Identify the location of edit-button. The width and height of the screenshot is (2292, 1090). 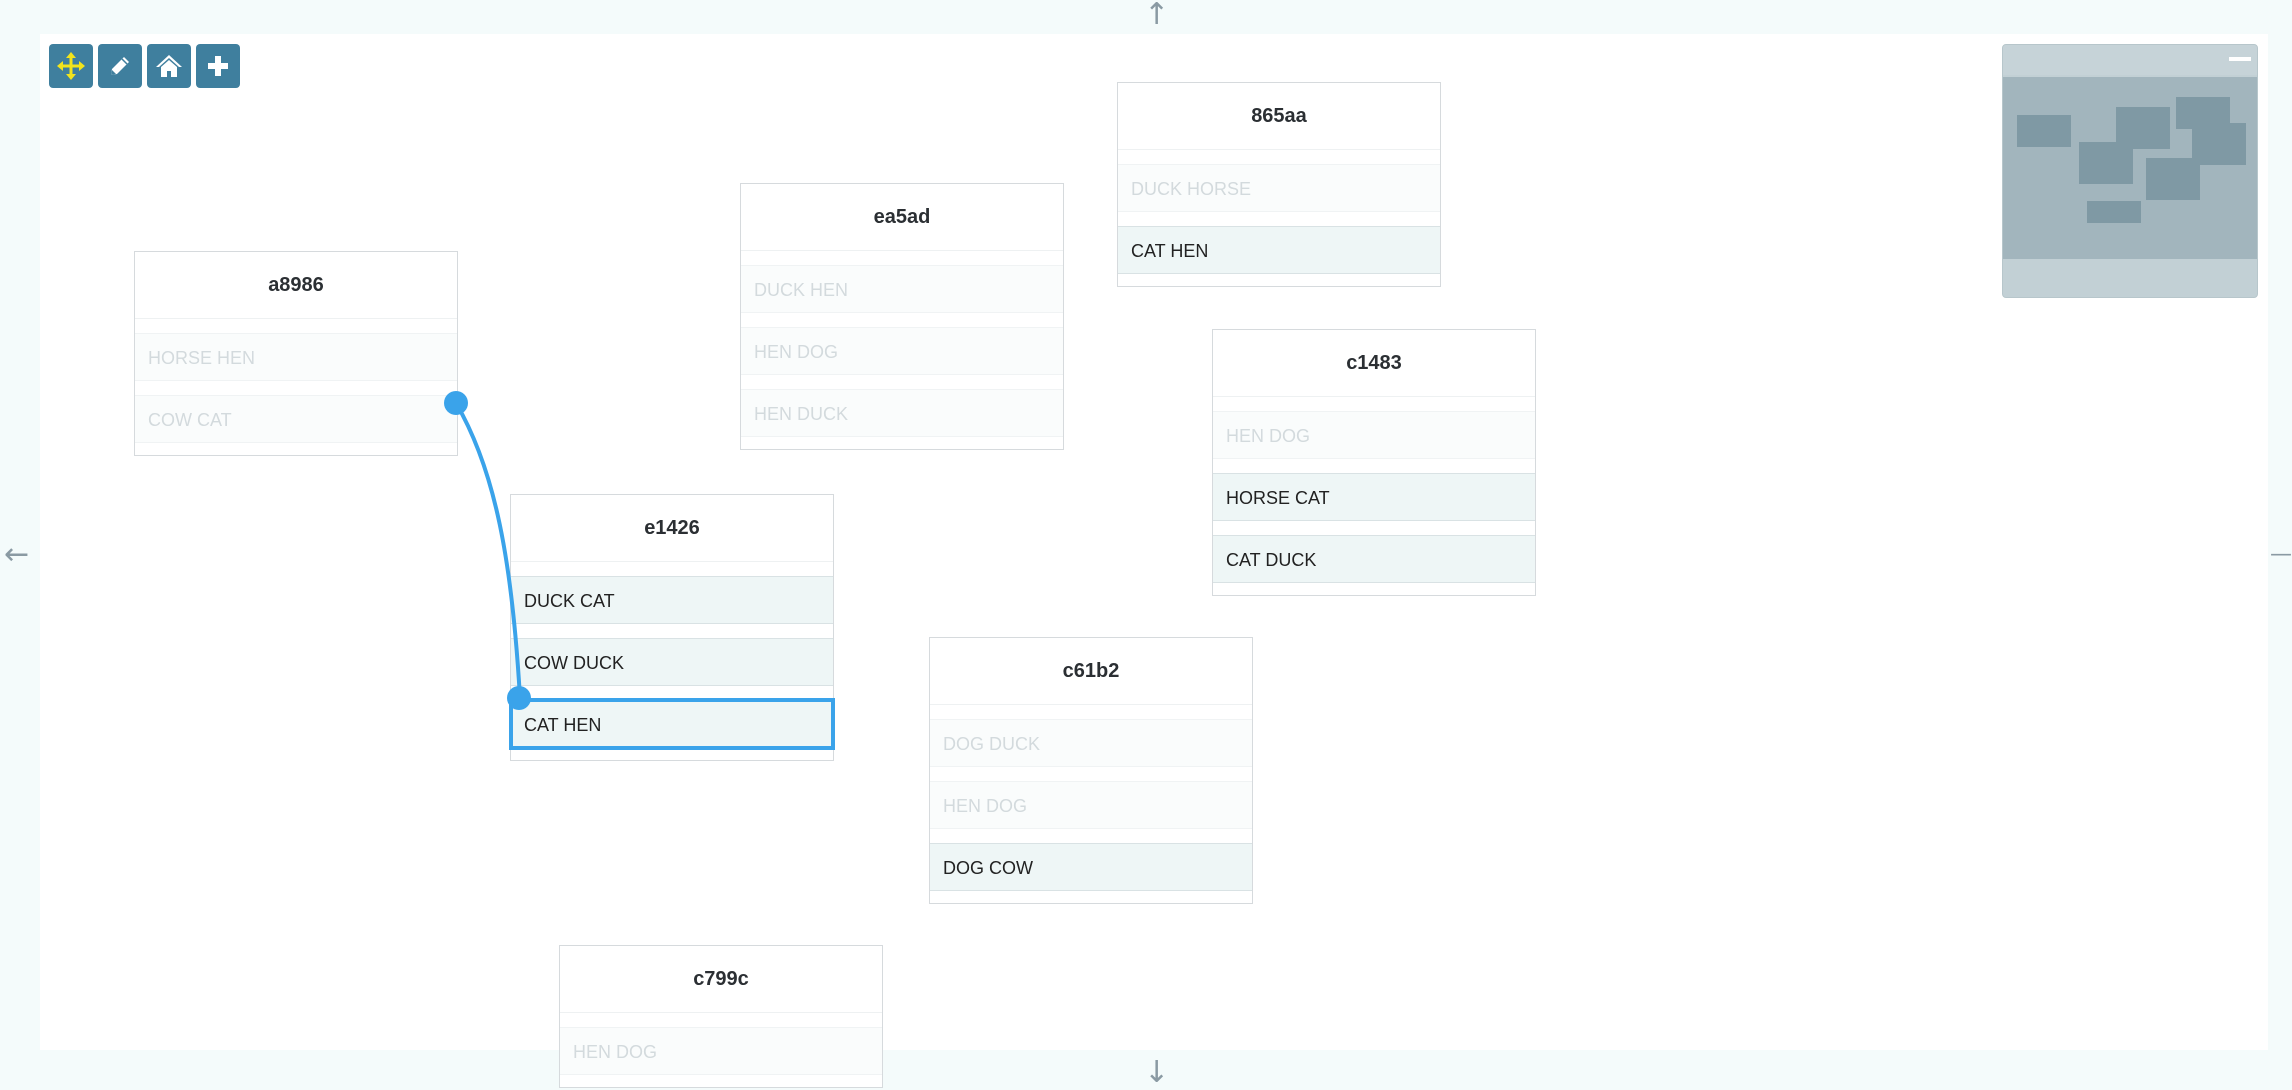
(120, 66).